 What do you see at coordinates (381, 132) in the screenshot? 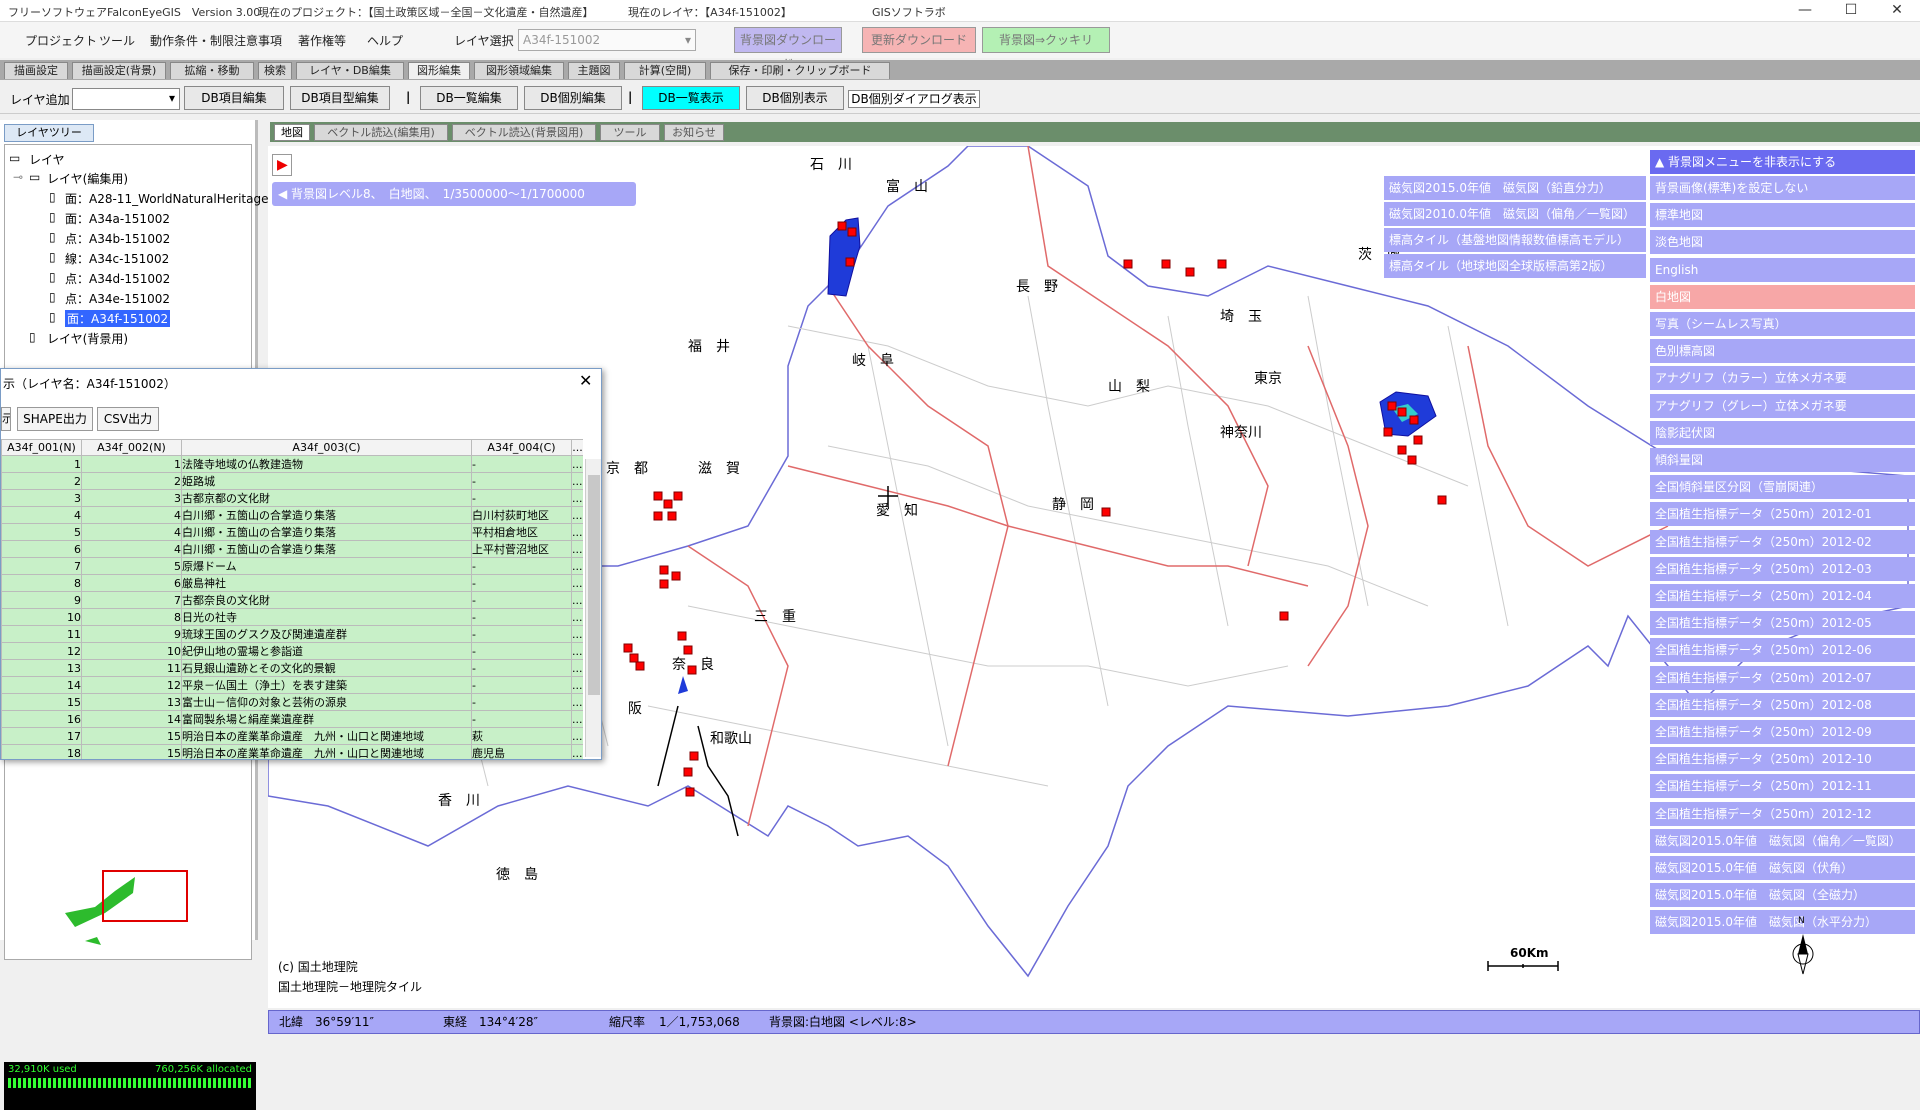
I see `tab-vector-load-edit: ベクトル読込(編集用)` at bounding box center [381, 132].